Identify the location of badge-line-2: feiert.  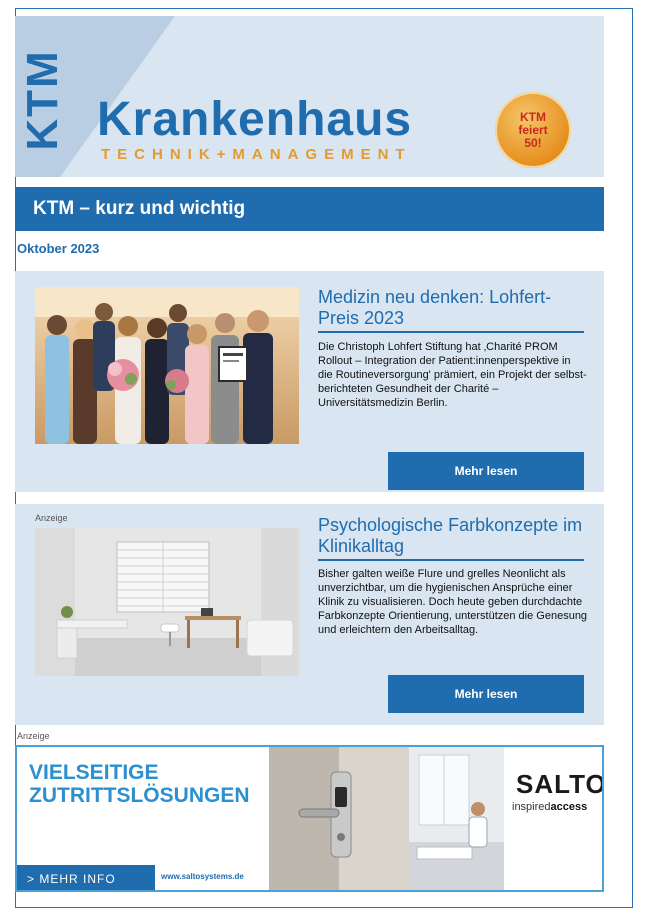
(533, 129).